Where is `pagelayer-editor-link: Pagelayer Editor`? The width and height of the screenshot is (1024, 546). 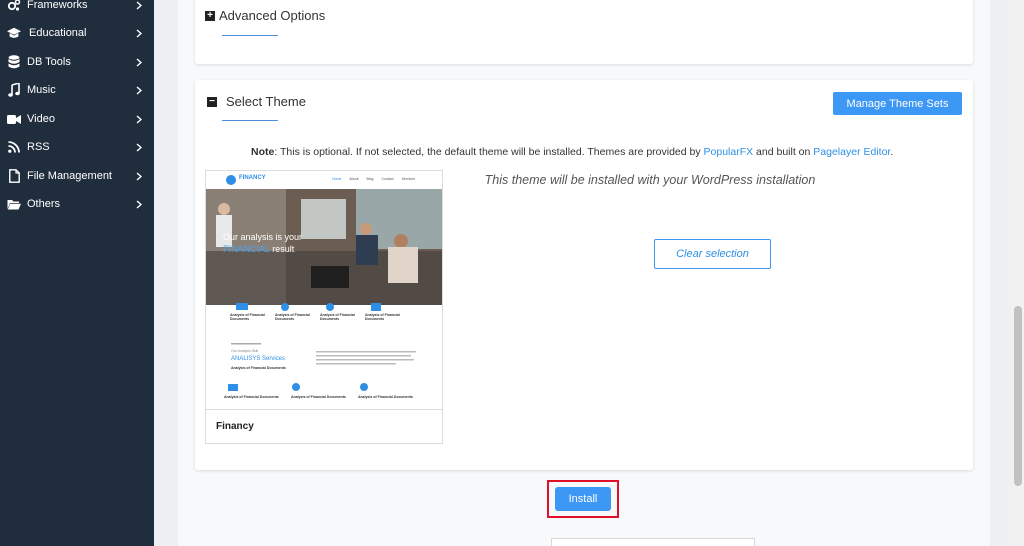
pagelayer-editor-link: Pagelayer Editor is located at coordinates (851, 152).